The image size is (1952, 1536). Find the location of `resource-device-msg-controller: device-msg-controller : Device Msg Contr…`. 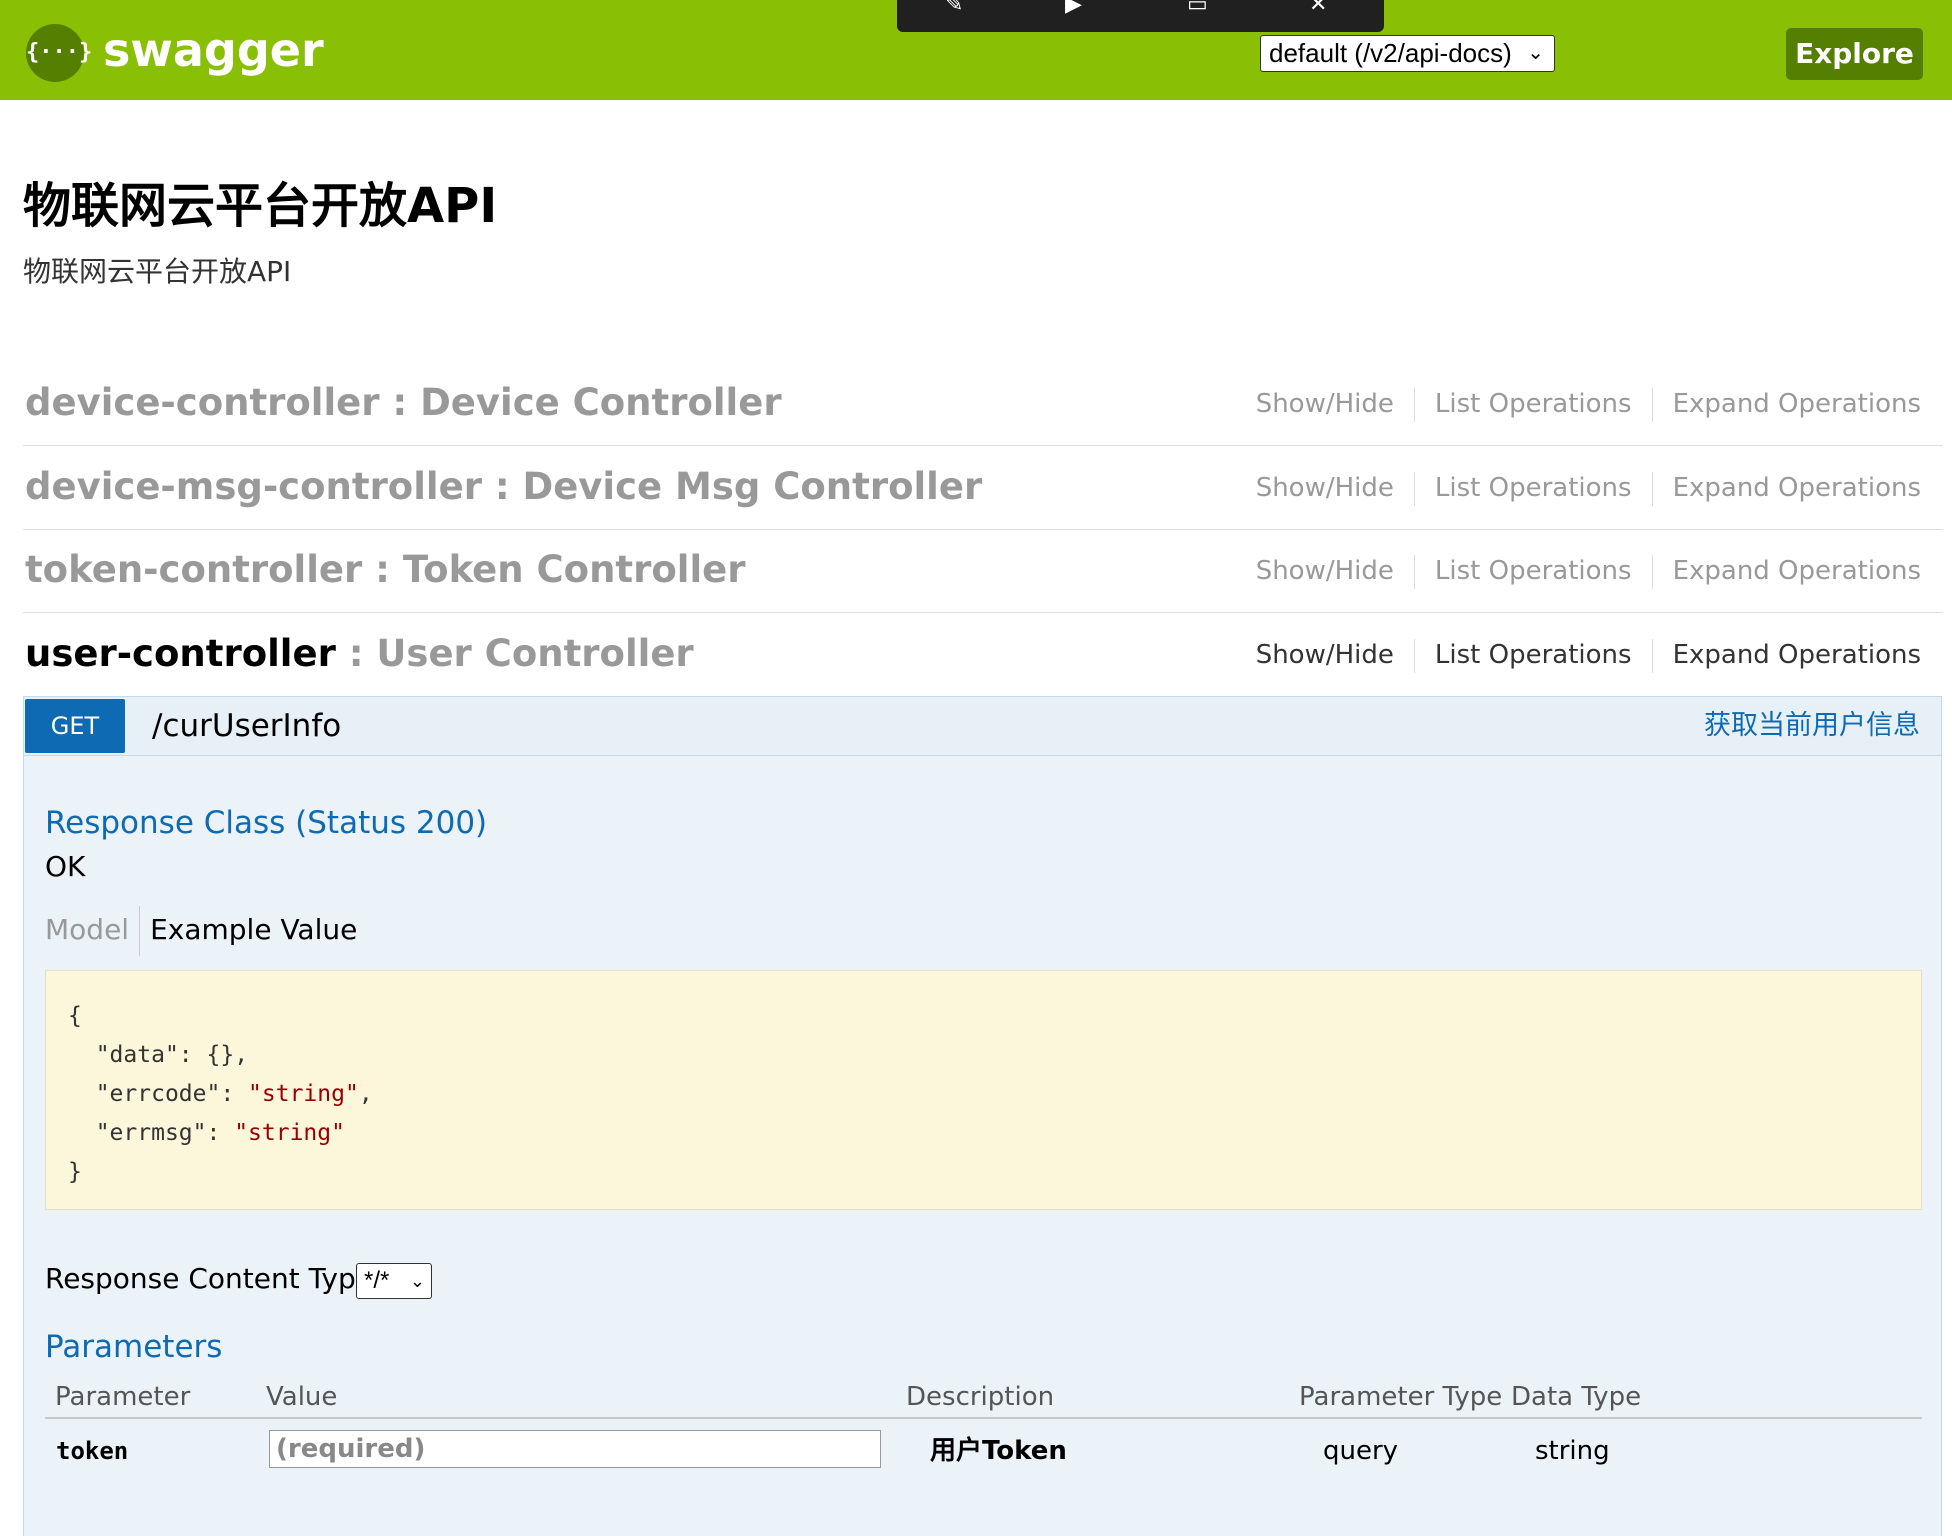

resource-device-msg-controller: device-msg-controller : Device Msg Contr… is located at coordinates (983, 488).